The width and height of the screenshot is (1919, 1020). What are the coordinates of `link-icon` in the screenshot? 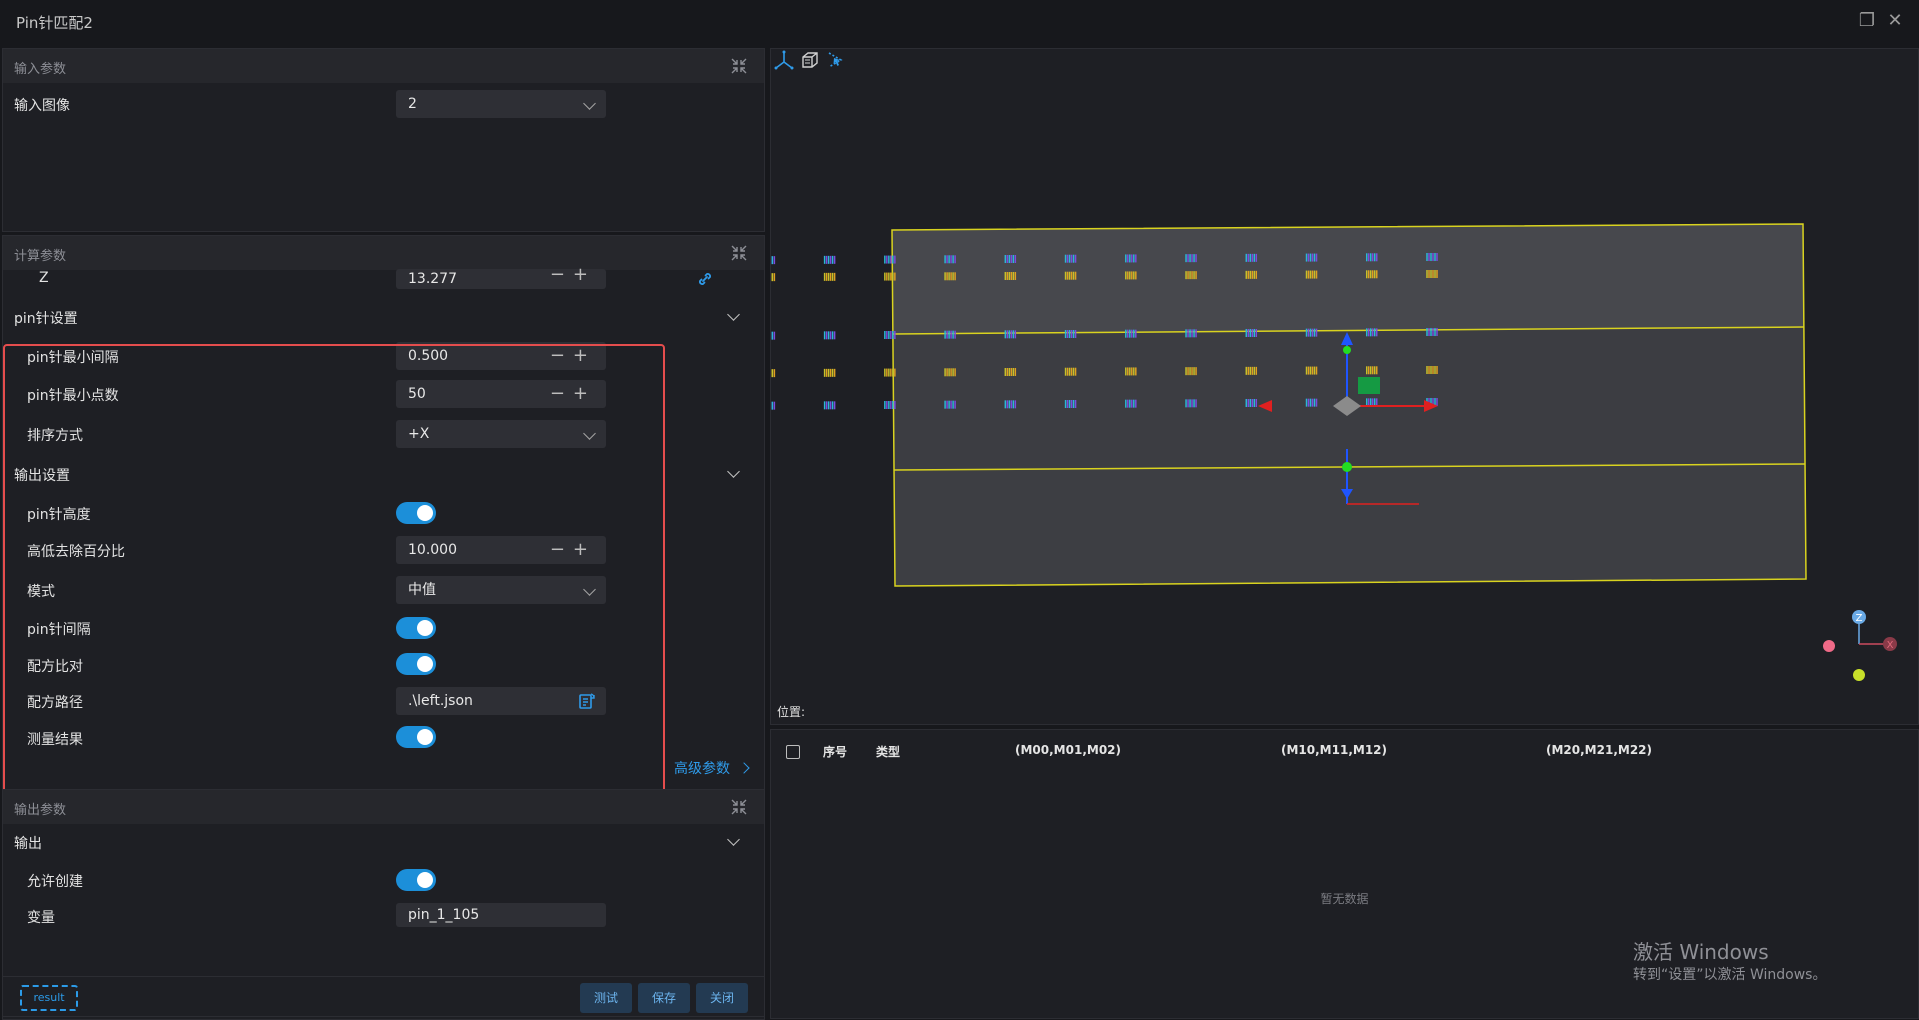 It's located at (705, 279).